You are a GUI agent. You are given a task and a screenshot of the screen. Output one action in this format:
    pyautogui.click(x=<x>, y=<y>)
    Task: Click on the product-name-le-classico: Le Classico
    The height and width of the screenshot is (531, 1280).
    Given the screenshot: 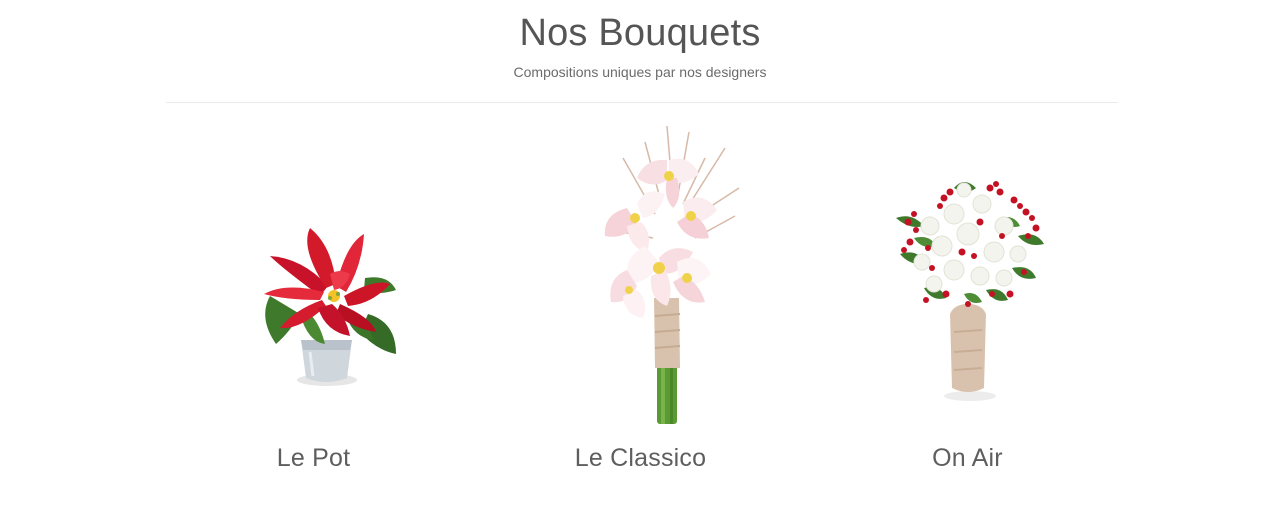 What is the action you would take?
    pyautogui.click(x=640, y=458)
    